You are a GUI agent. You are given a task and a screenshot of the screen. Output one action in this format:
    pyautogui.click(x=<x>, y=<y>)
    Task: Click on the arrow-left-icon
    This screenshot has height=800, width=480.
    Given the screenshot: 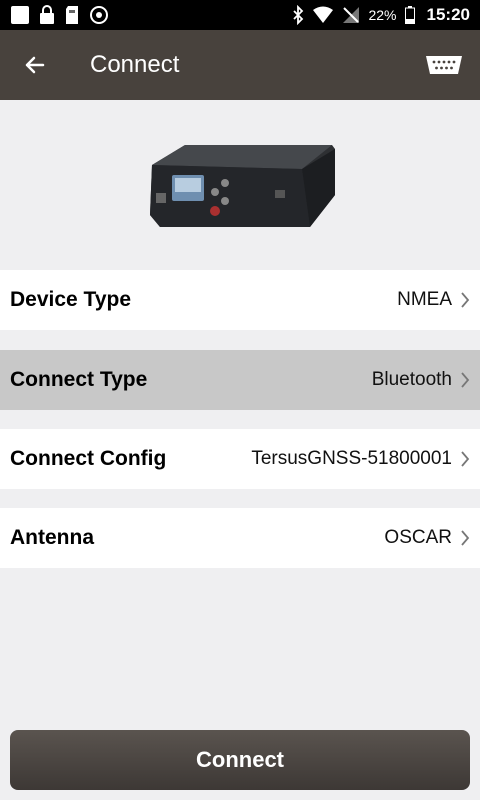 What is the action you would take?
    pyautogui.click(x=35, y=65)
    